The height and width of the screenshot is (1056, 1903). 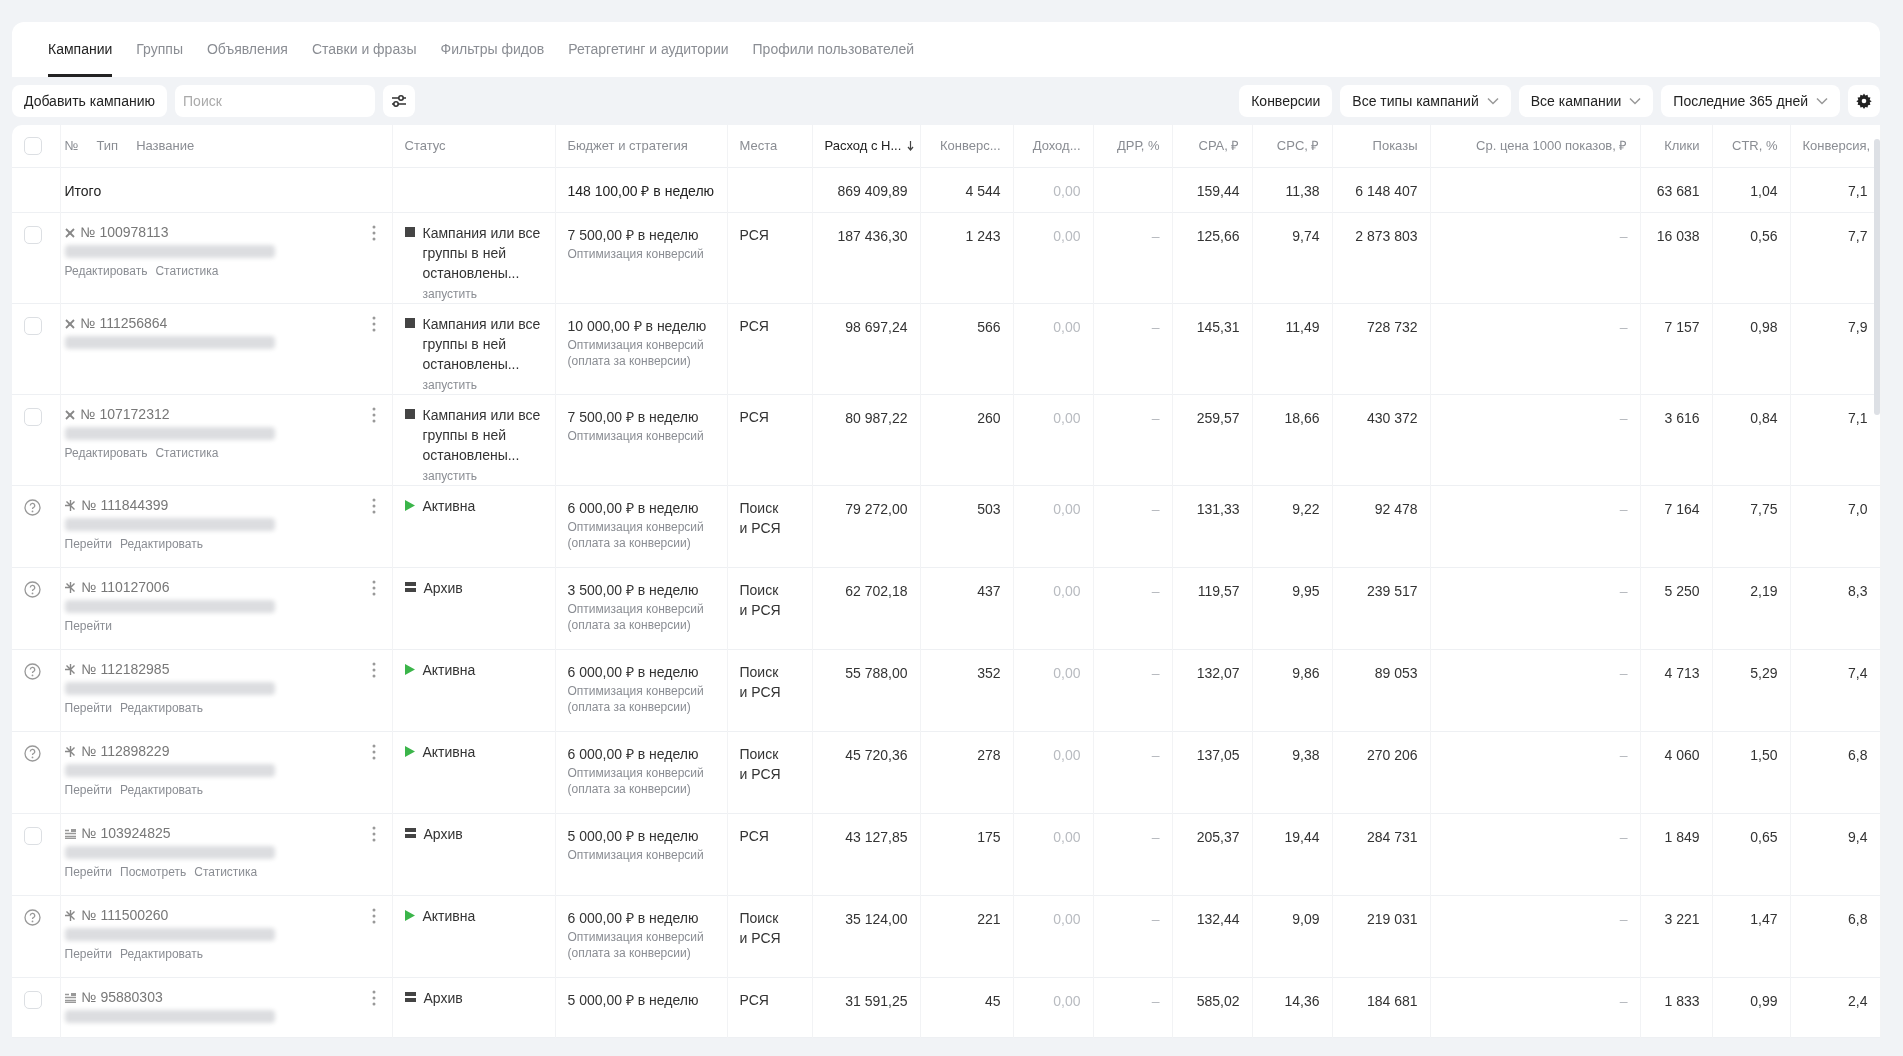 I want to click on filter-button: Конверсии, so click(x=1286, y=101).